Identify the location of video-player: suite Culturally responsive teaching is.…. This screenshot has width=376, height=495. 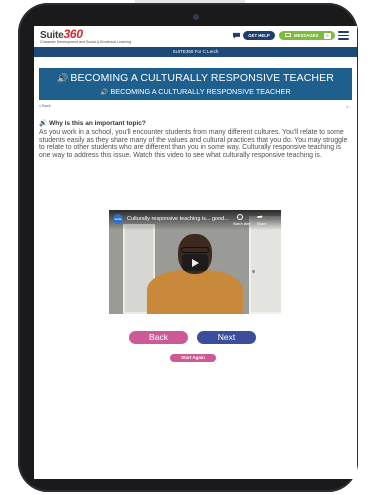
(195, 262).